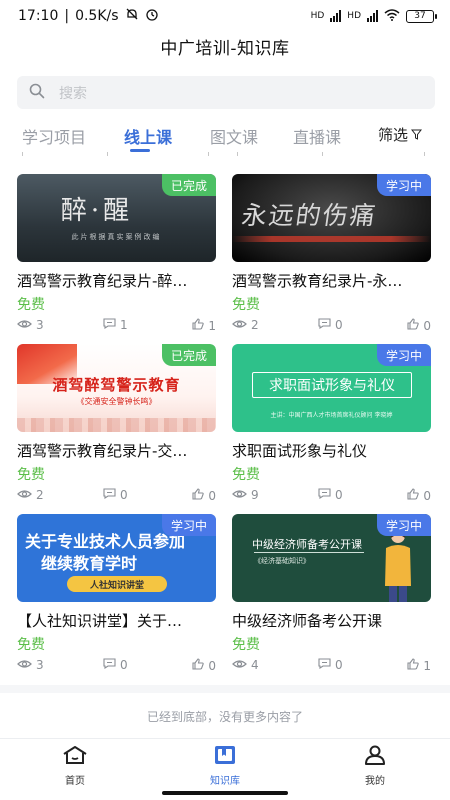  What do you see at coordinates (234, 136) in the screenshot?
I see `tab-graphic-courses: 图文课` at bounding box center [234, 136].